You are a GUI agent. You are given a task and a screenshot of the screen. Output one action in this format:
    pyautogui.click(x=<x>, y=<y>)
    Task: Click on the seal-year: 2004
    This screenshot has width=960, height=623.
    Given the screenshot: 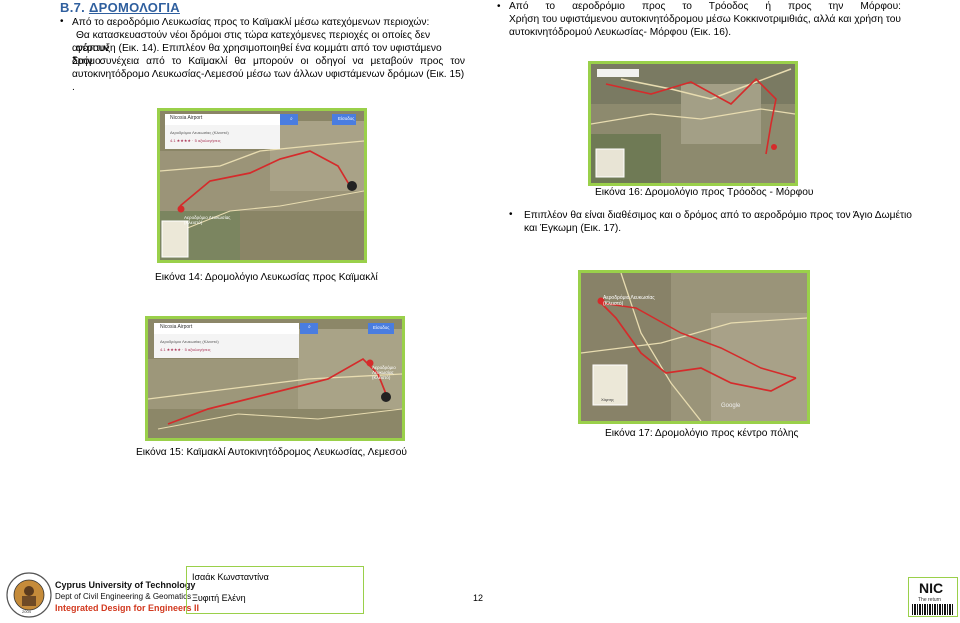 What is the action you would take?
    pyautogui.click(x=26, y=611)
    